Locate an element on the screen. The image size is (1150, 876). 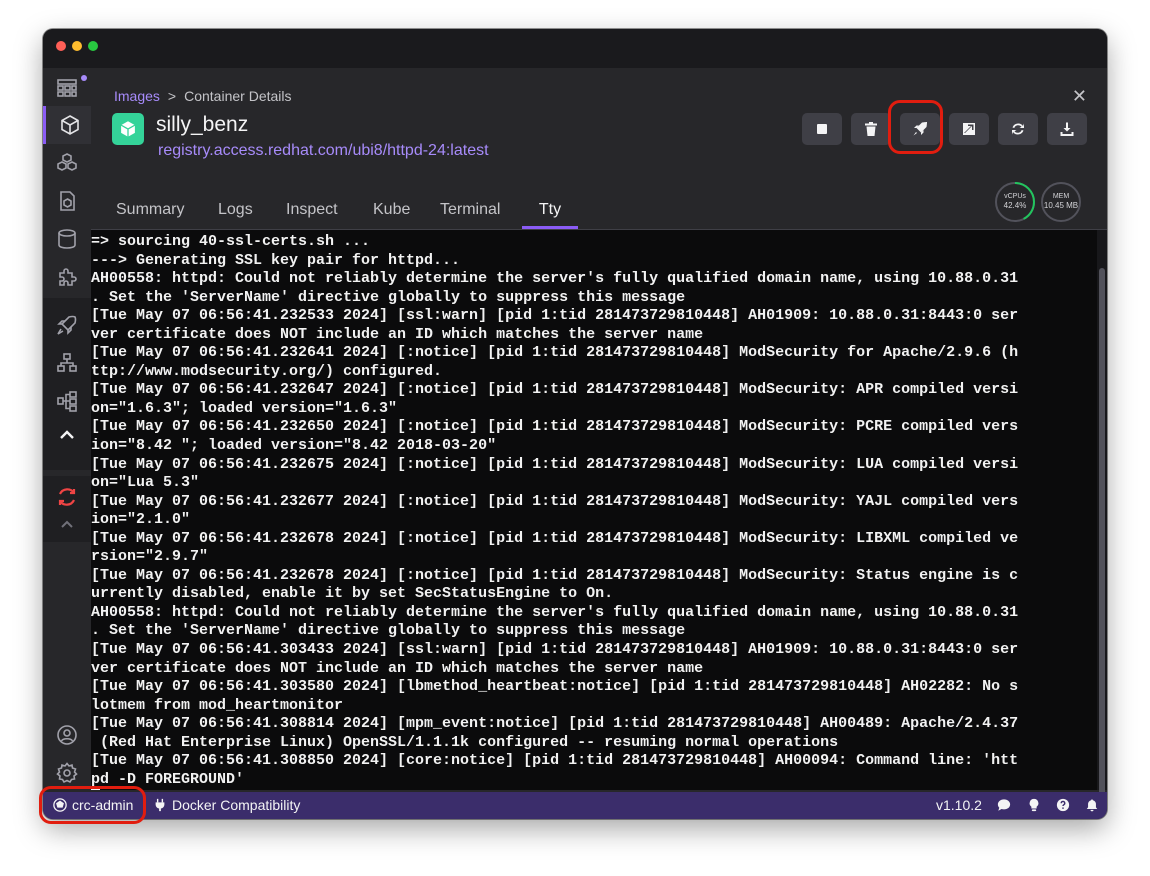
stop-button is located at coordinates (822, 129).